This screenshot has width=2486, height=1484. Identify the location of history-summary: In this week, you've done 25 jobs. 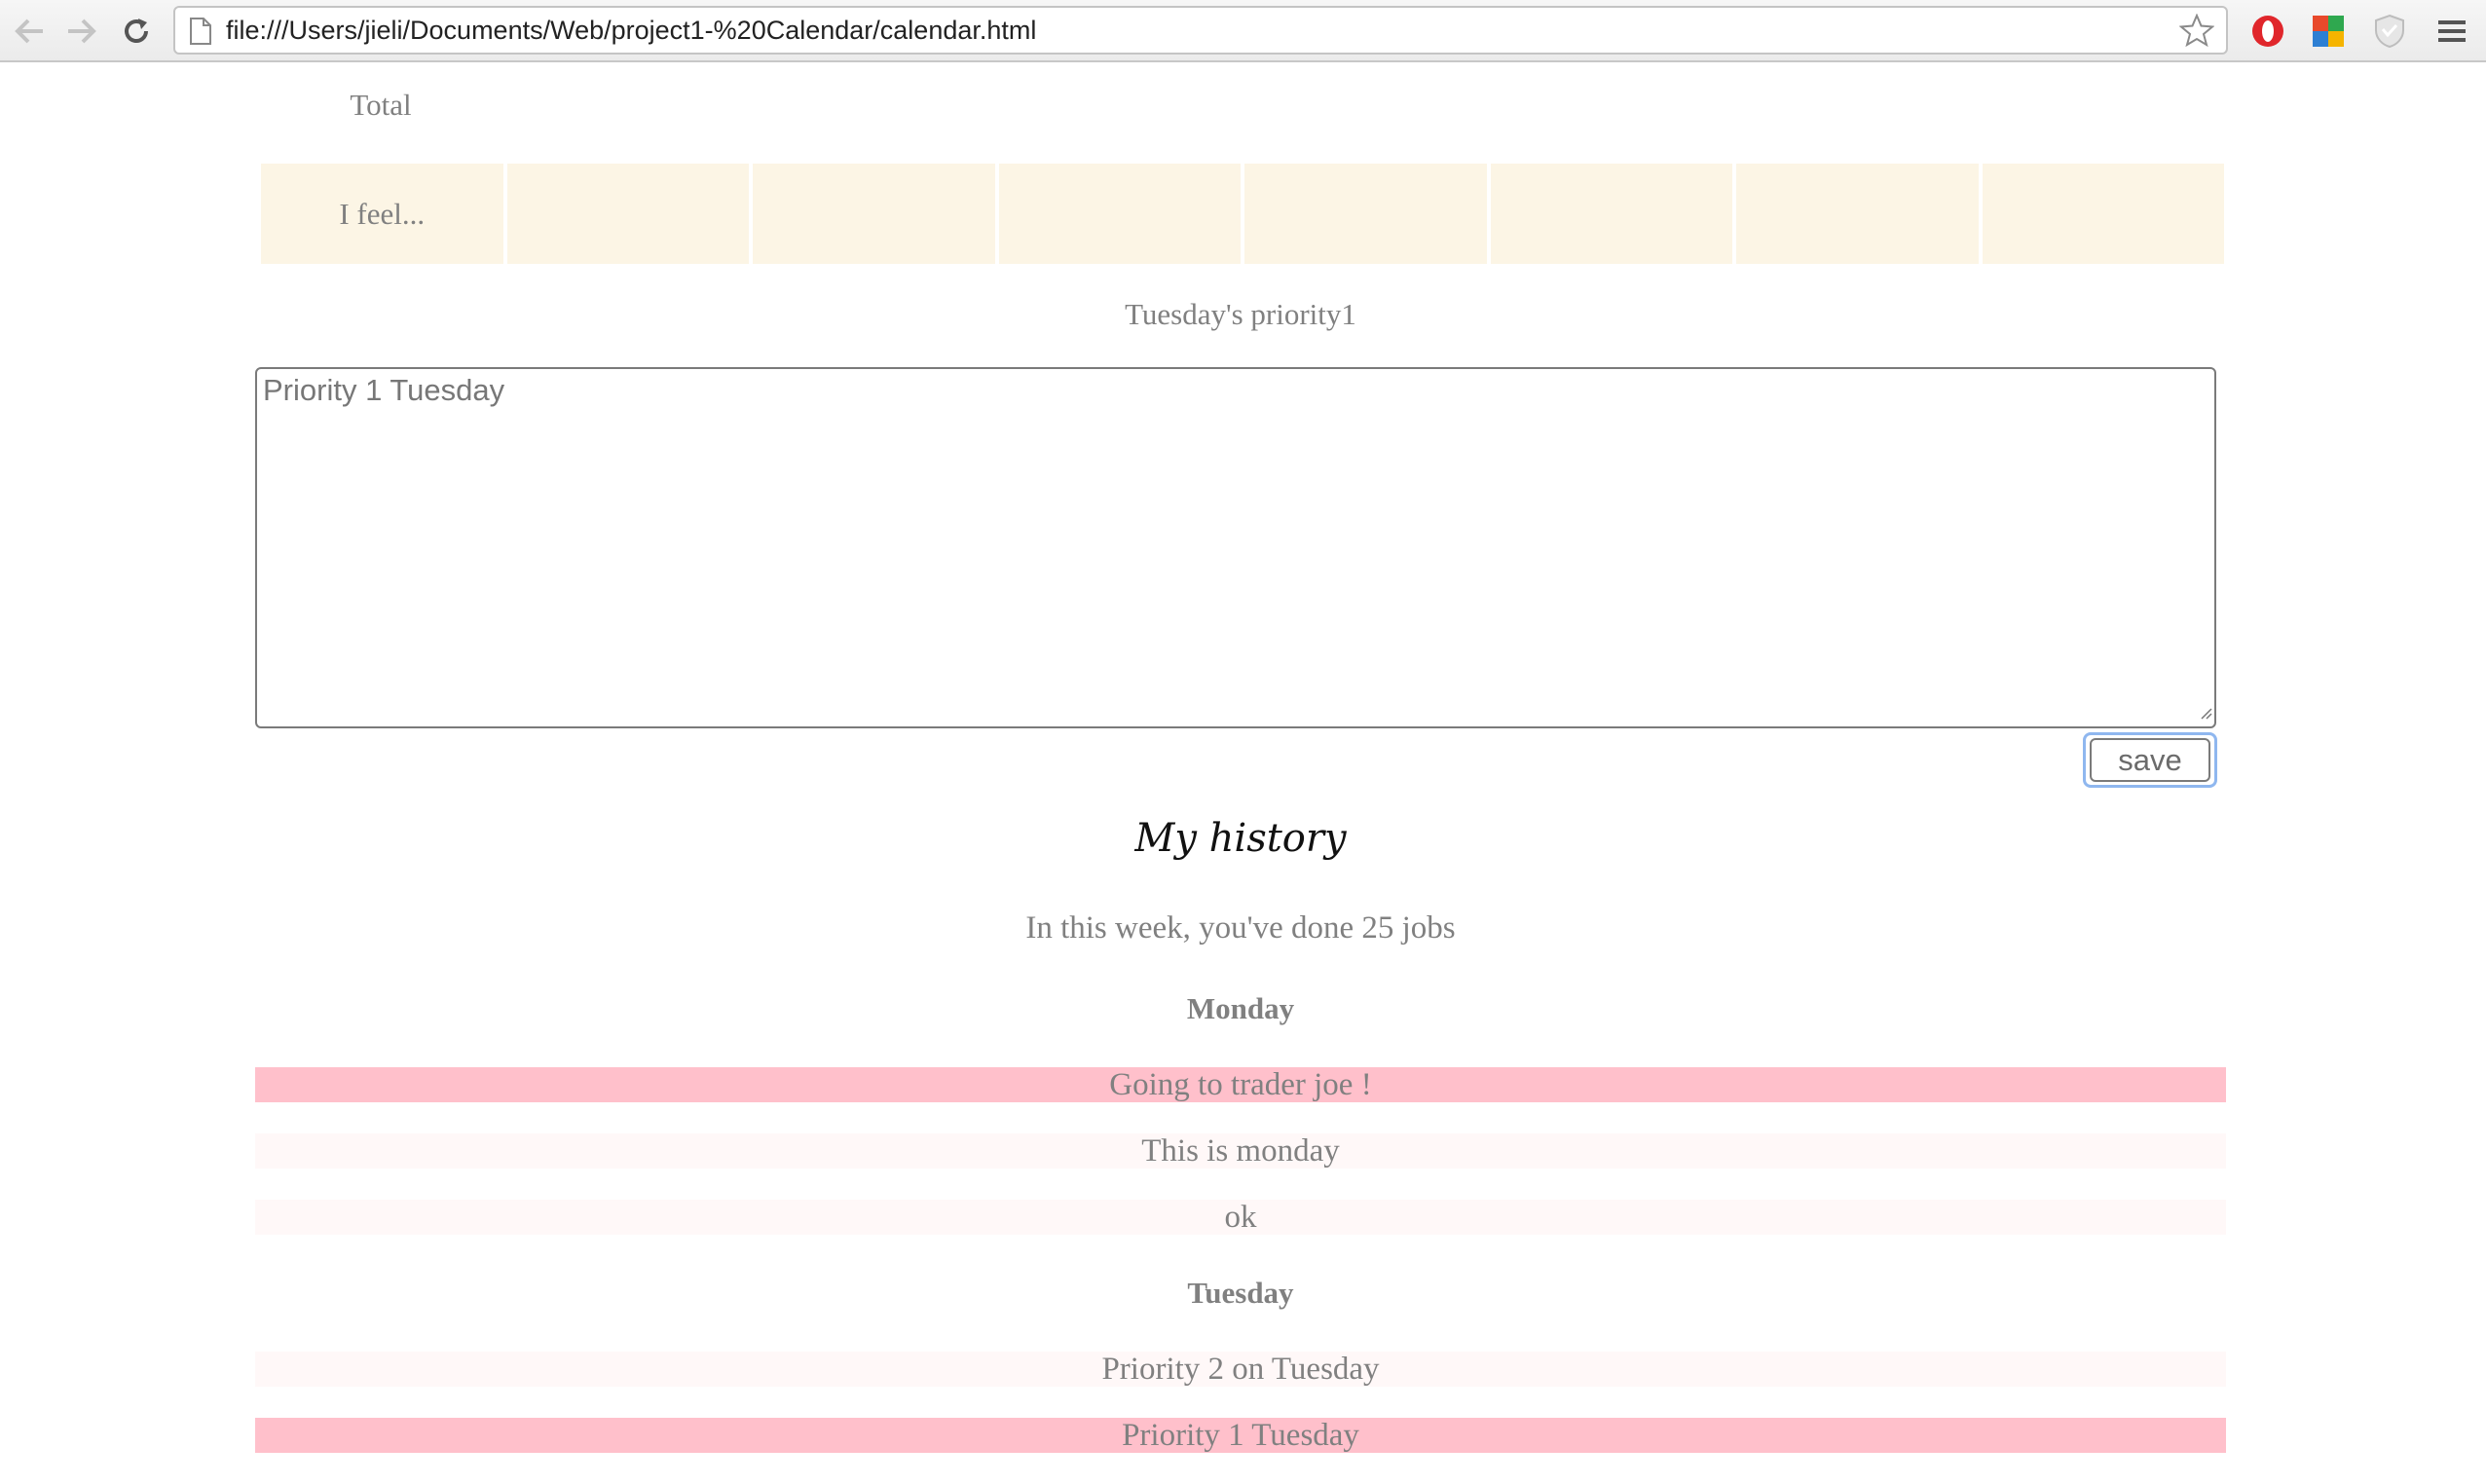
(1240, 928).